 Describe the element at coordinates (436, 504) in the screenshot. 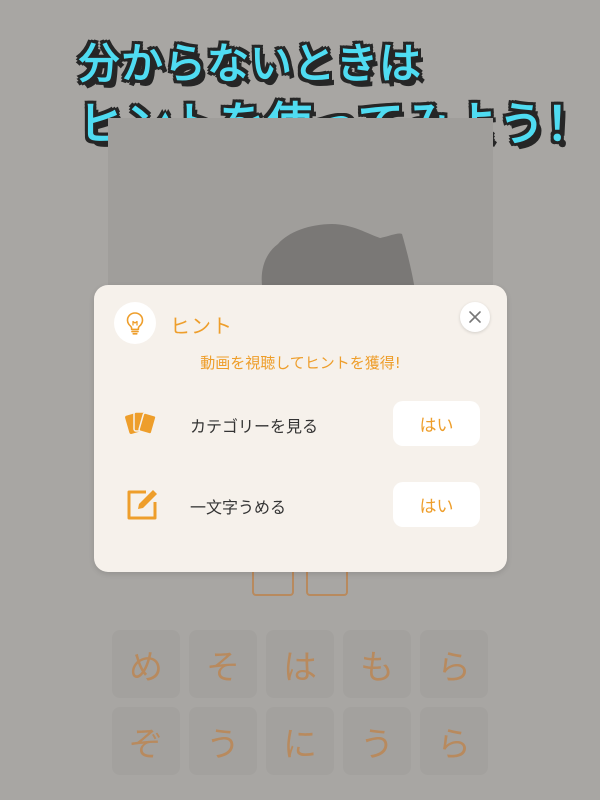

I see `fill-letter-yes-button: はい` at that location.